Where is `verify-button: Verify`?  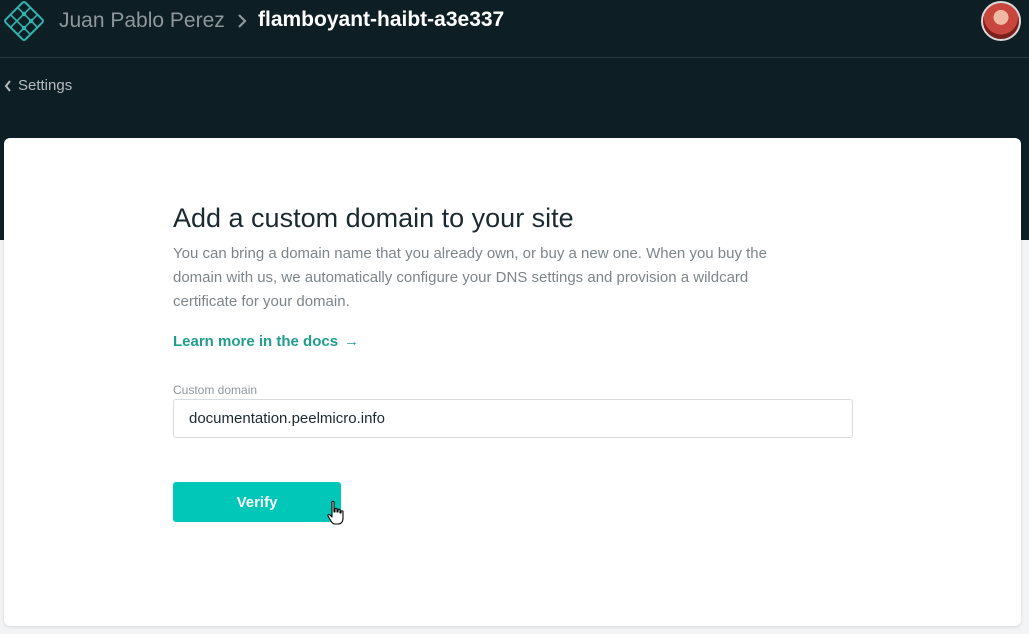
verify-button: Verify is located at coordinates (257, 502).